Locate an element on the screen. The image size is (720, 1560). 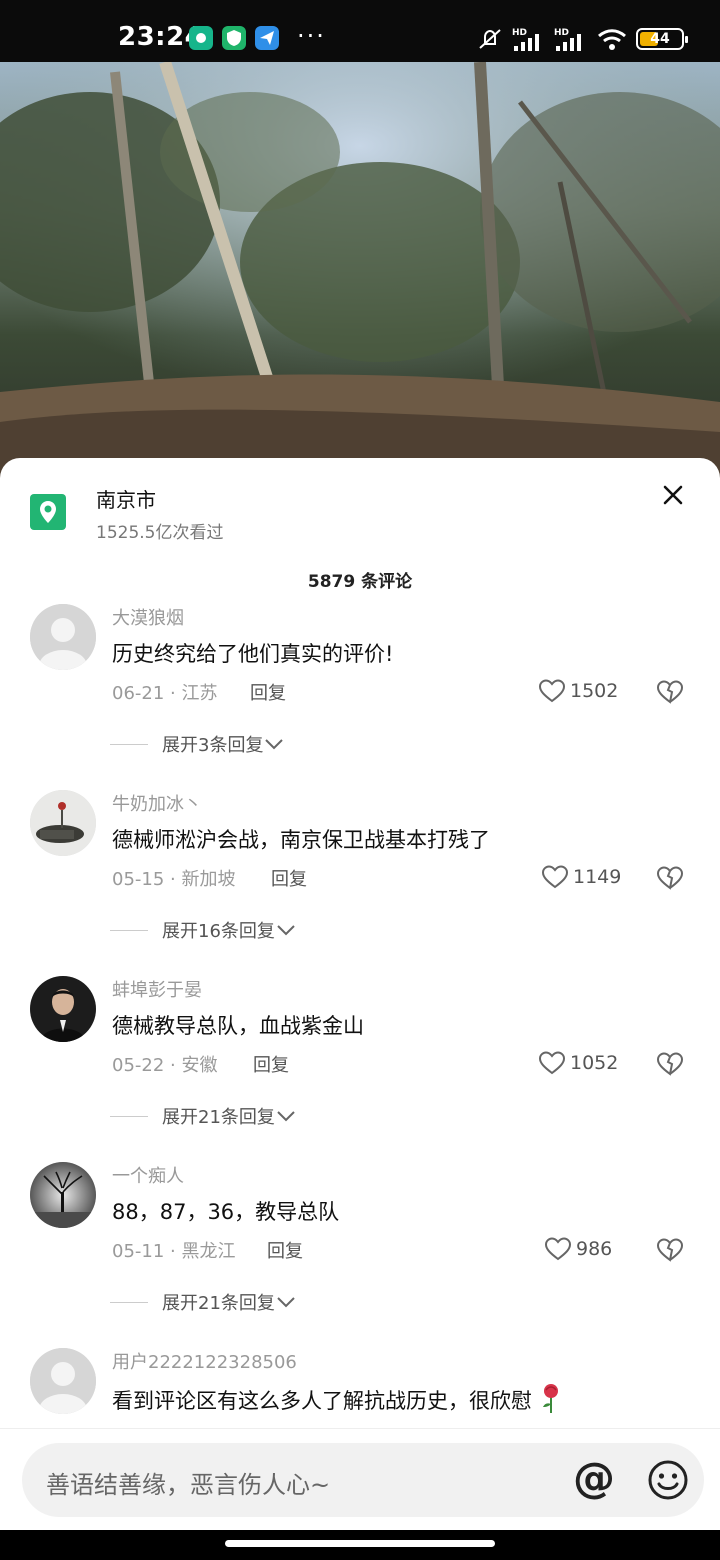
comment-item: 用户2222122328506 看到评论区有这么多人了解抗战历史，很欣慰 is located at coordinates (360, 1388).